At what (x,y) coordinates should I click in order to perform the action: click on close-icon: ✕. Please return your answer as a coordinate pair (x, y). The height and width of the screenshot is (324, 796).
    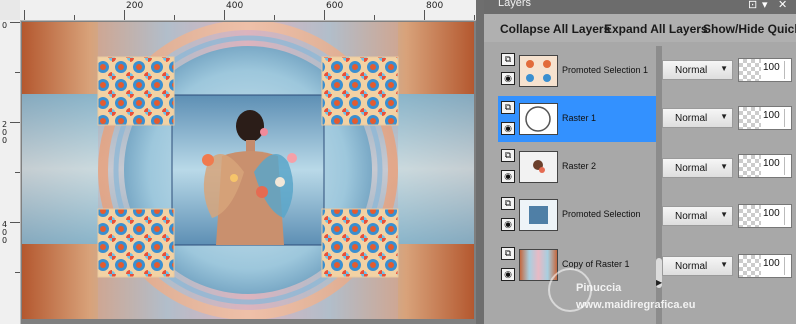
    Looking at the image, I should click on (782, 5).